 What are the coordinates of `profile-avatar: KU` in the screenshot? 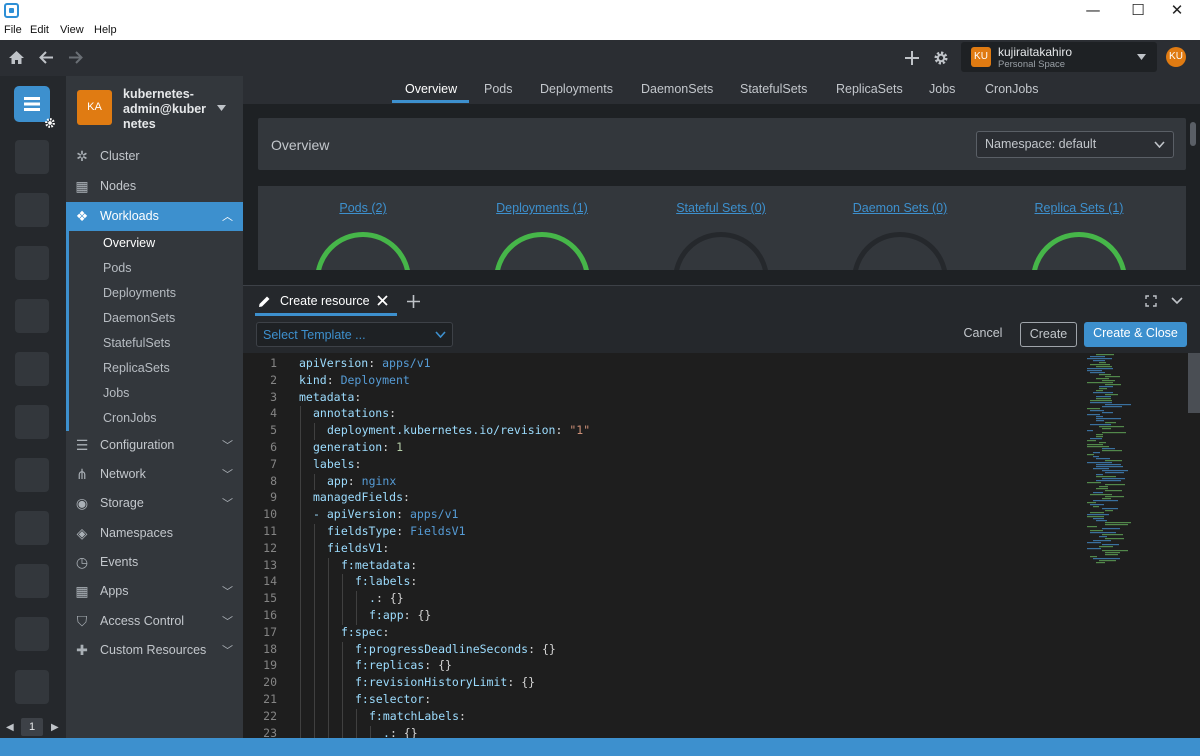 It's located at (1176, 57).